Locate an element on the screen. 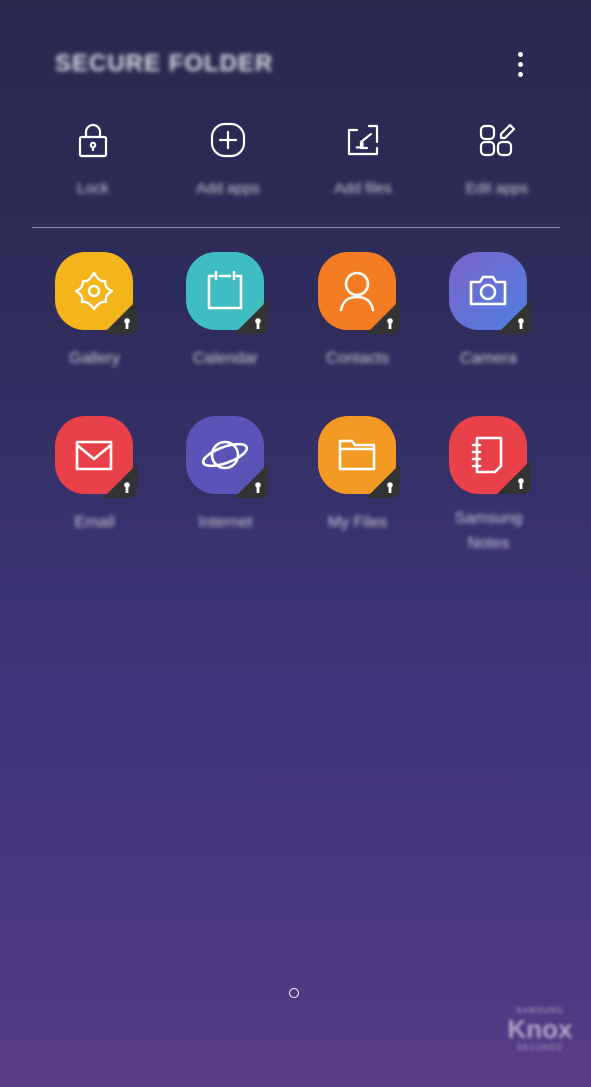  app-email: Email is located at coordinates (94, 486).